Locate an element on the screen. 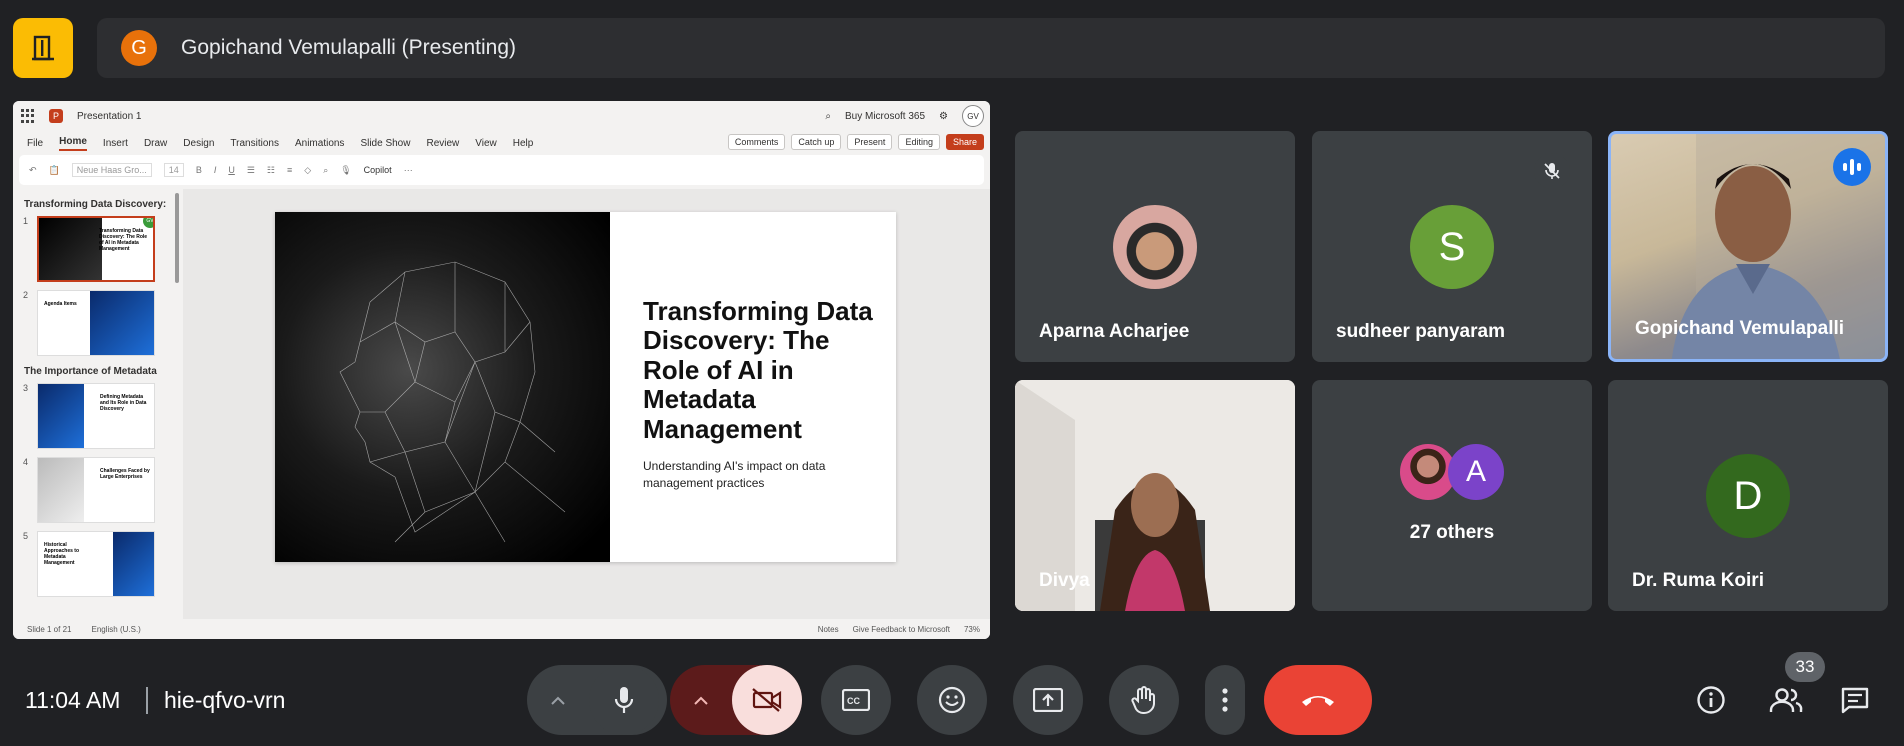 Image resolution: width=1904 pixels, height=746 pixels. menu-insert: Insert is located at coordinates (115, 143).